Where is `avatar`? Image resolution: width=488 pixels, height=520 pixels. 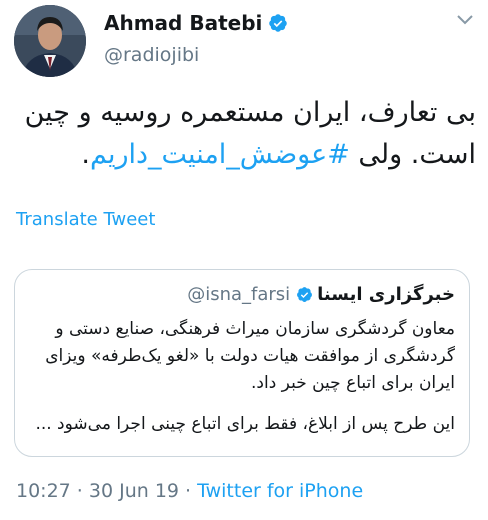
avatar is located at coordinates (50, 41).